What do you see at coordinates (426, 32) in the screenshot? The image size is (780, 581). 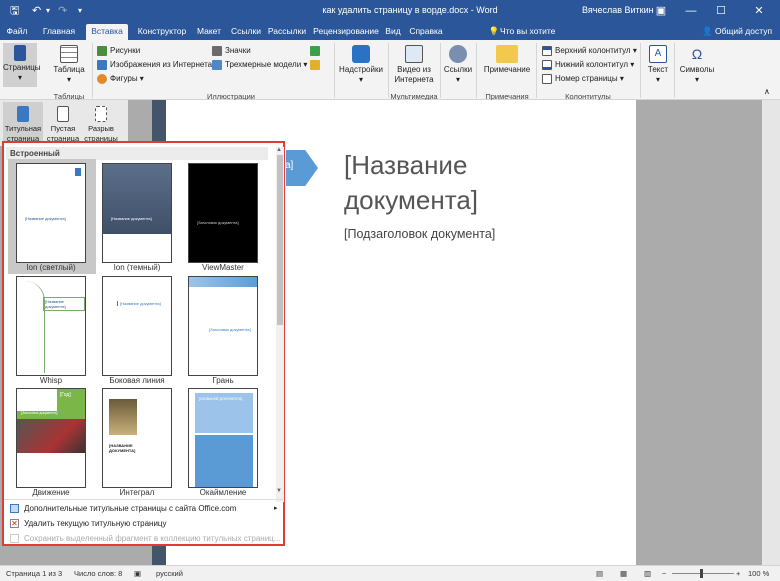 I see `tab-help: Справка` at bounding box center [426, 32].